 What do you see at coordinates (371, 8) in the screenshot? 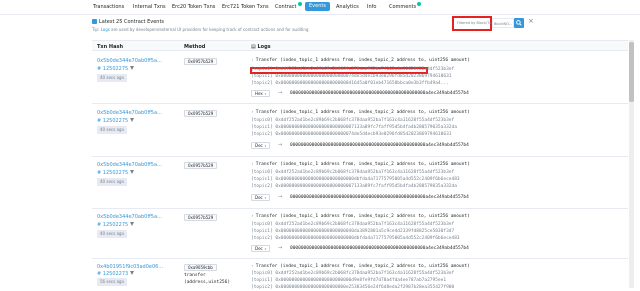
I see `tab-info: Info` at bounding box center [371, 8].